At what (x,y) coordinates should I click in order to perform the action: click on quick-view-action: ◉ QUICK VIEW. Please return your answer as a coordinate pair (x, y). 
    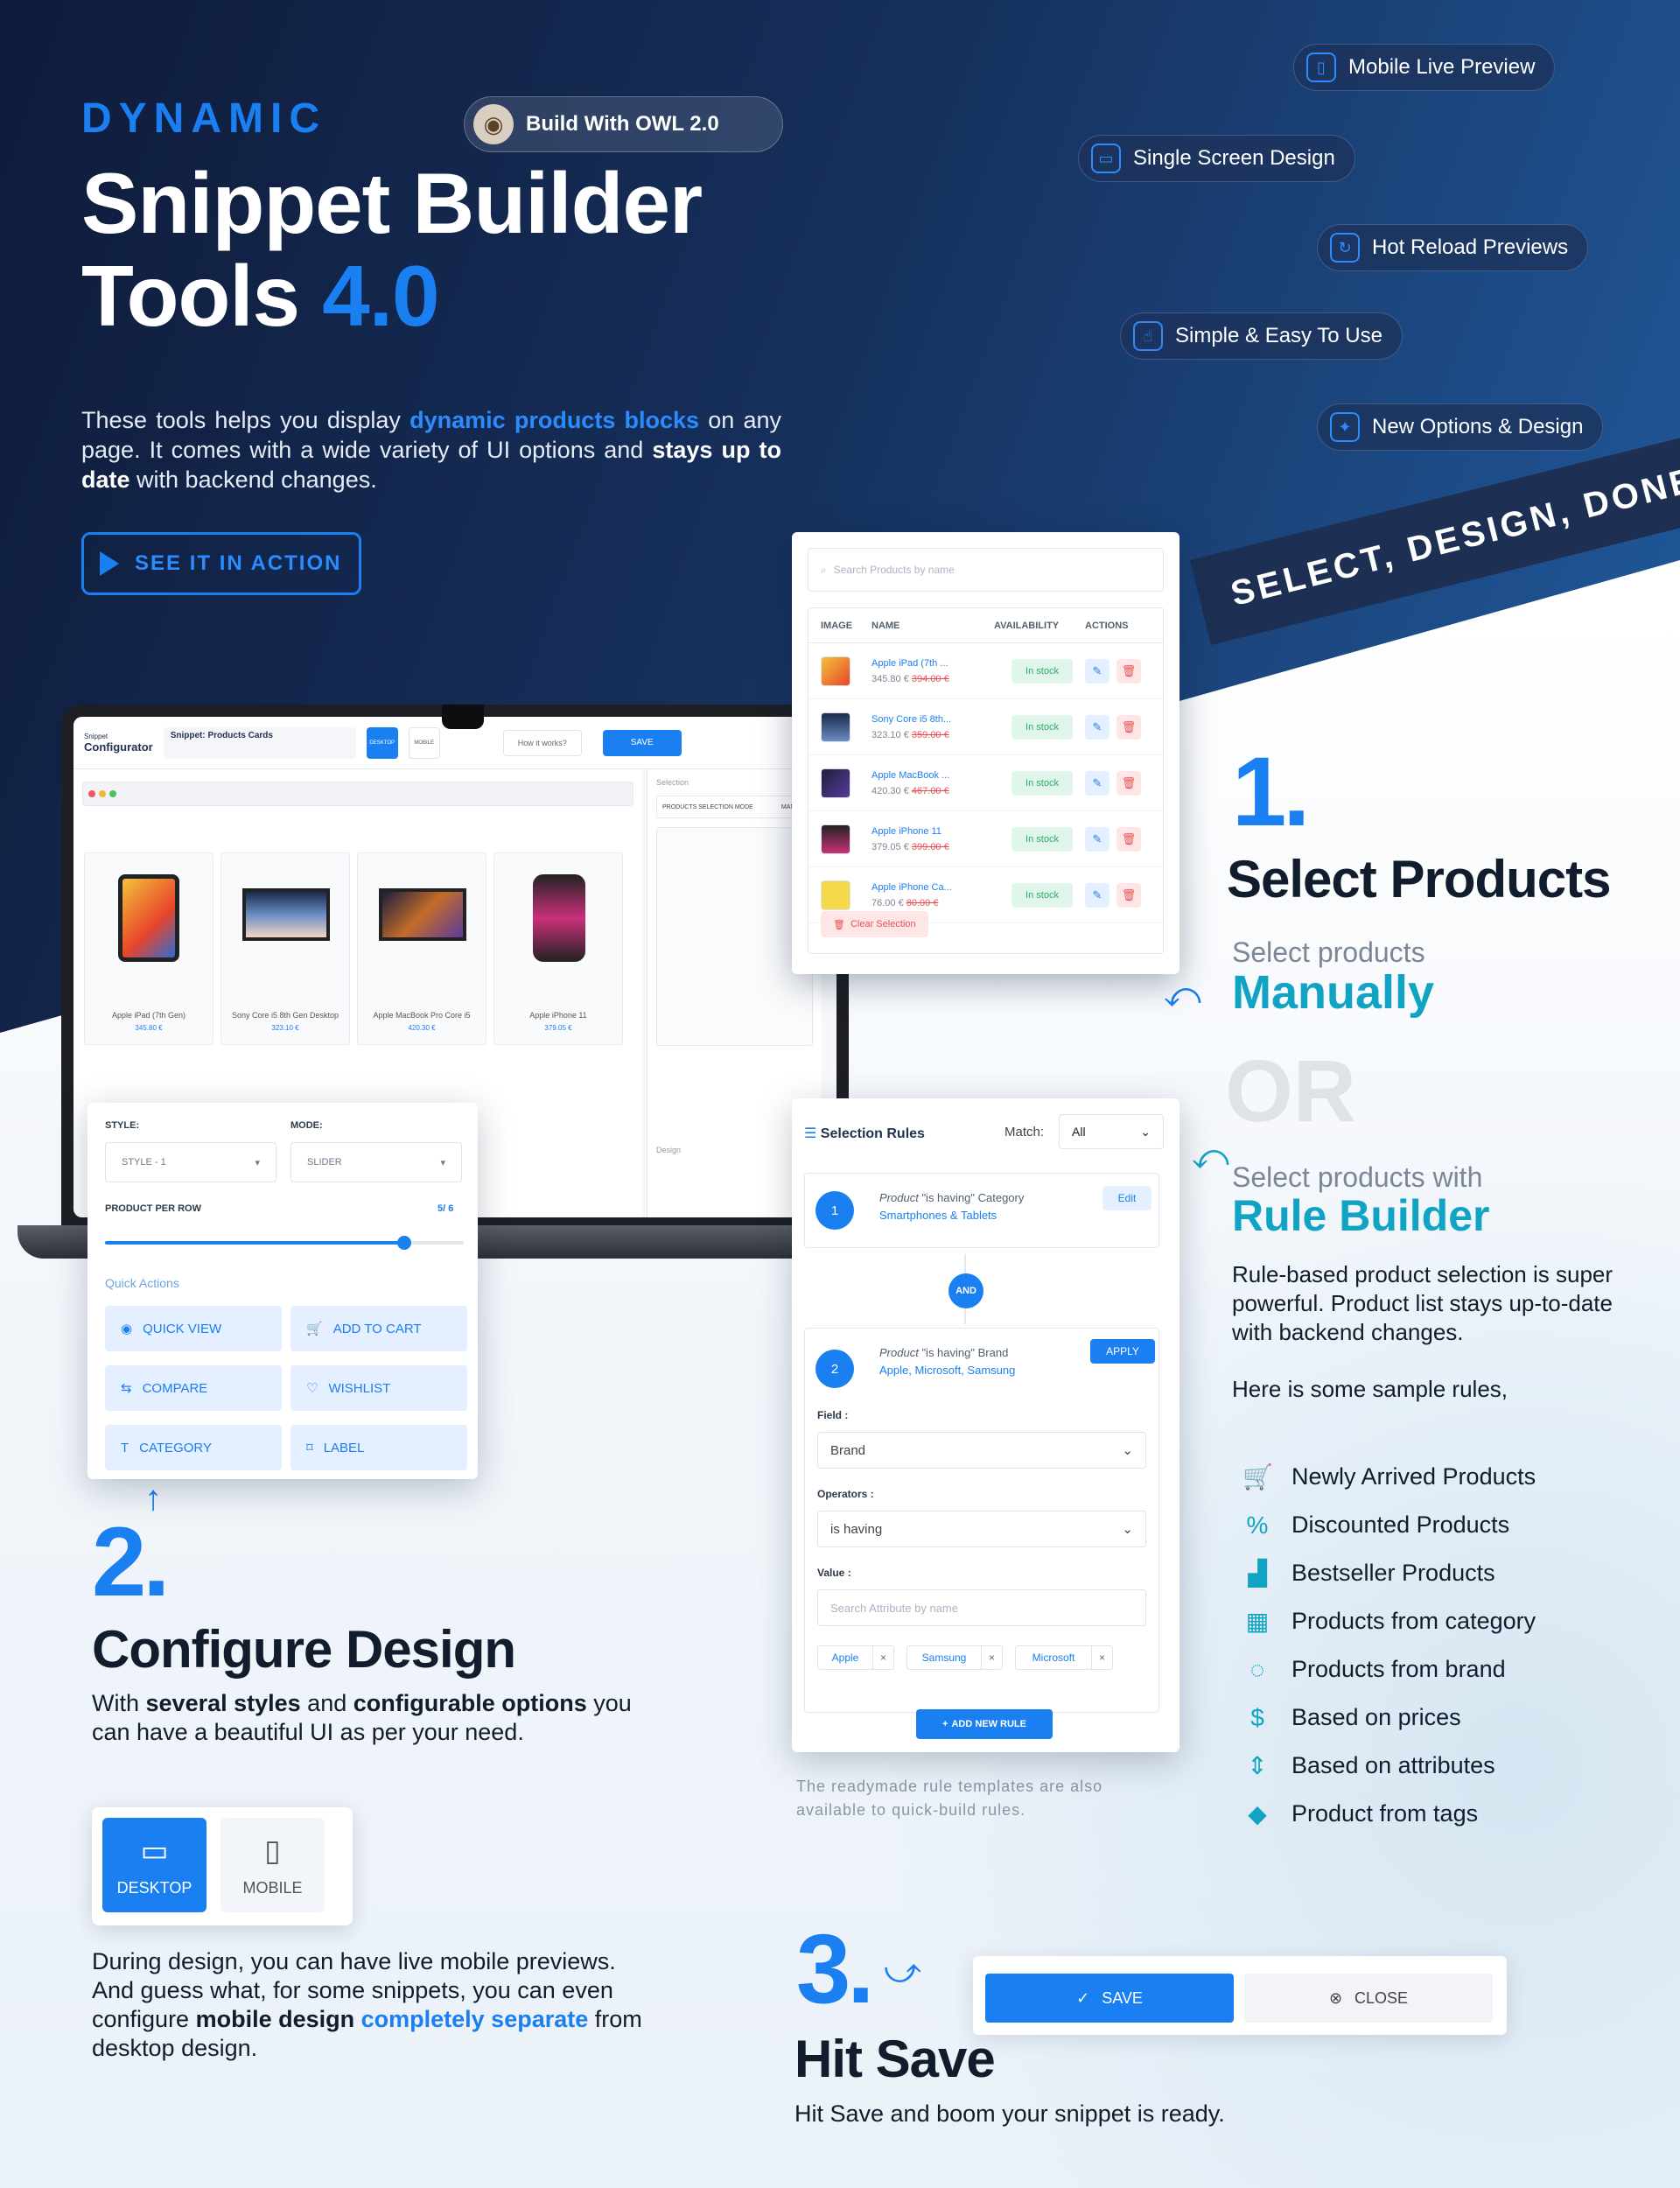
    Looking at the image, I should click on (193, 1328).